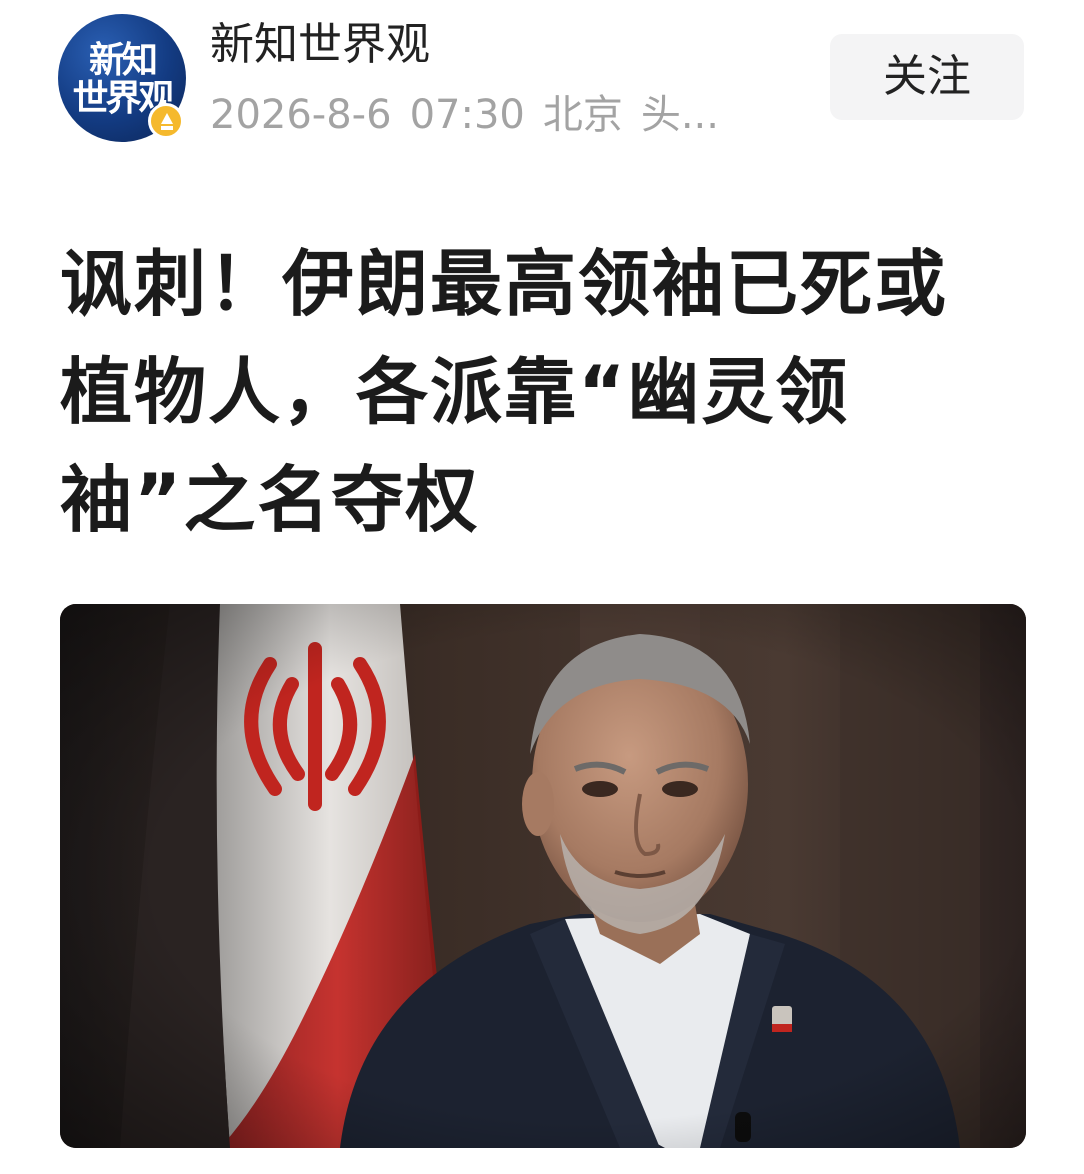 The width and height of the screenshot is (1084, 1174). Describe the element at coordinates (542, 85) in the screenshot. I see `author-header: 新知 世界观 新知世界观 2026-8-6 07:30 北京 头... 关注` at that location.